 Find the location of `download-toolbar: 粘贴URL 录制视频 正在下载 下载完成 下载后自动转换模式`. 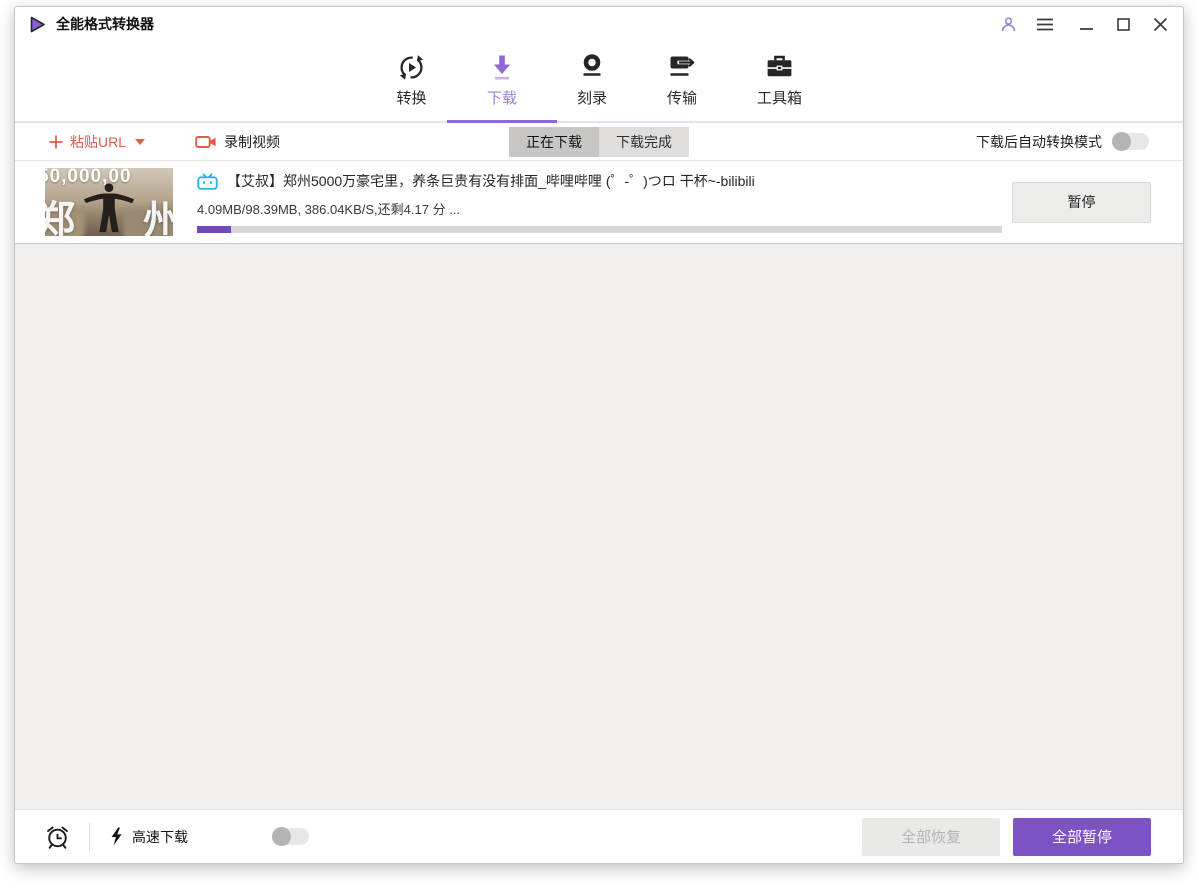

download-toolbar: 粘贴URL 录制视频 正在下载 下载完成 下载后自动转换模式 is located at coordinates (599, 142).